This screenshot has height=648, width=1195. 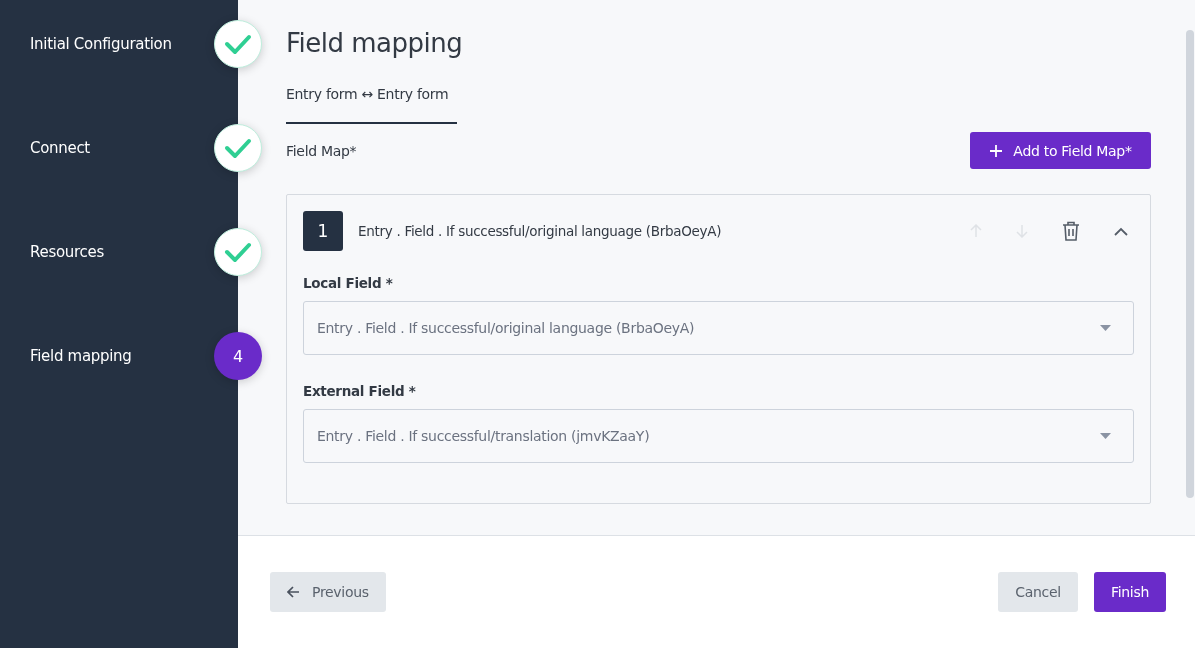 What do you see at coordinates (996, 150) in the screenshot?
I see `plus-icon` at bounding box center [996, 150].